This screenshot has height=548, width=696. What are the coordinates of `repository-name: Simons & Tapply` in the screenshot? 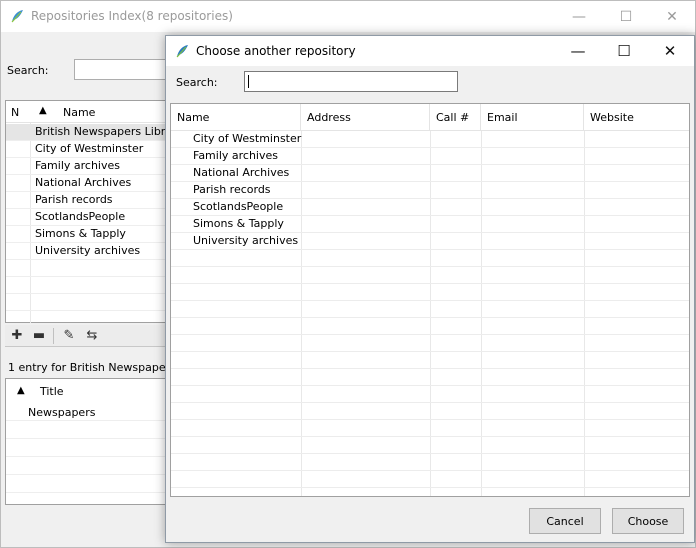 It's located at (80, 233).